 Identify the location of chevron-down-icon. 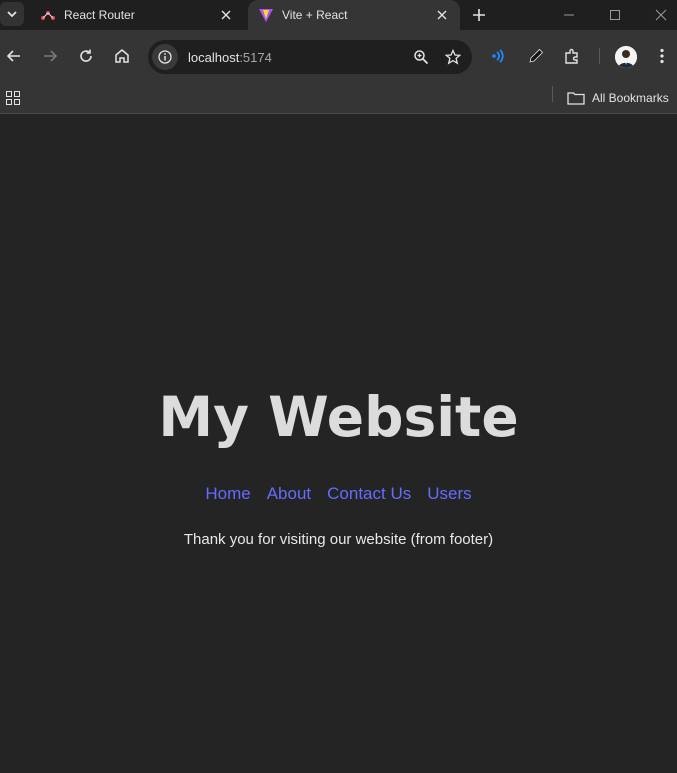
(12, 14).